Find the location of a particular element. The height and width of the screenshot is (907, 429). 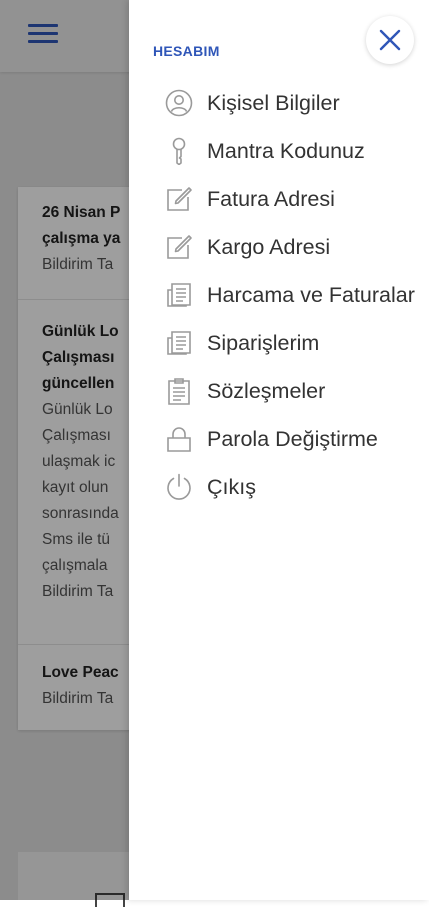

menu-item-billing-address: Fatura Adresi is located at coordinates (279, 199).